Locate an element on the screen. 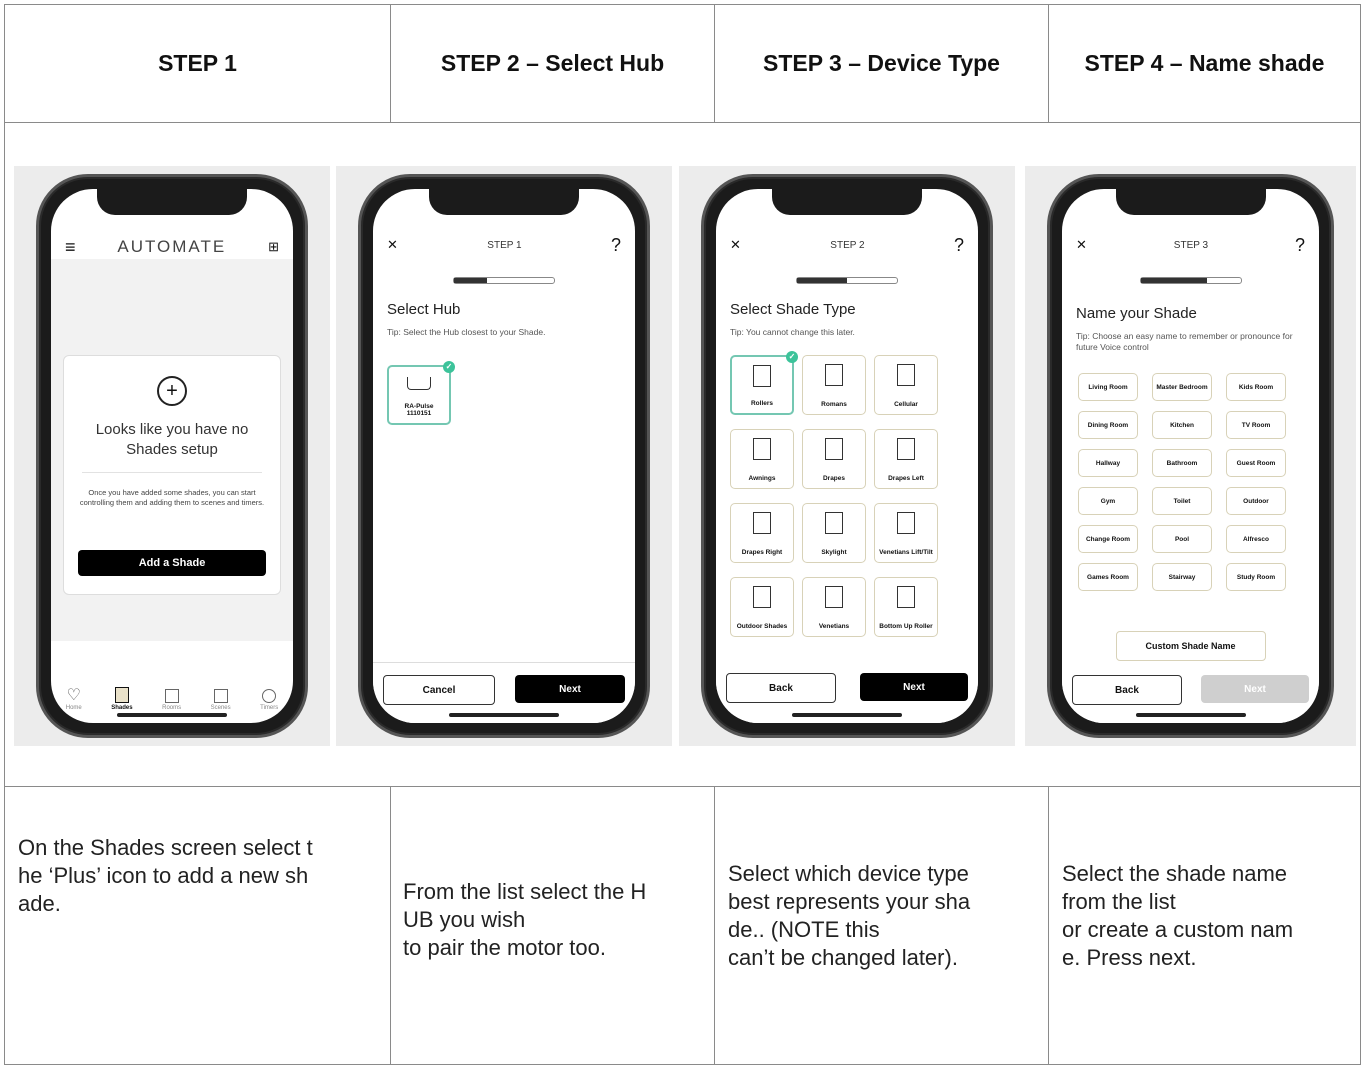  bottom-nav: ♡ Home Shades Rooms Scenes Timers is located at coordinates (172, 692).